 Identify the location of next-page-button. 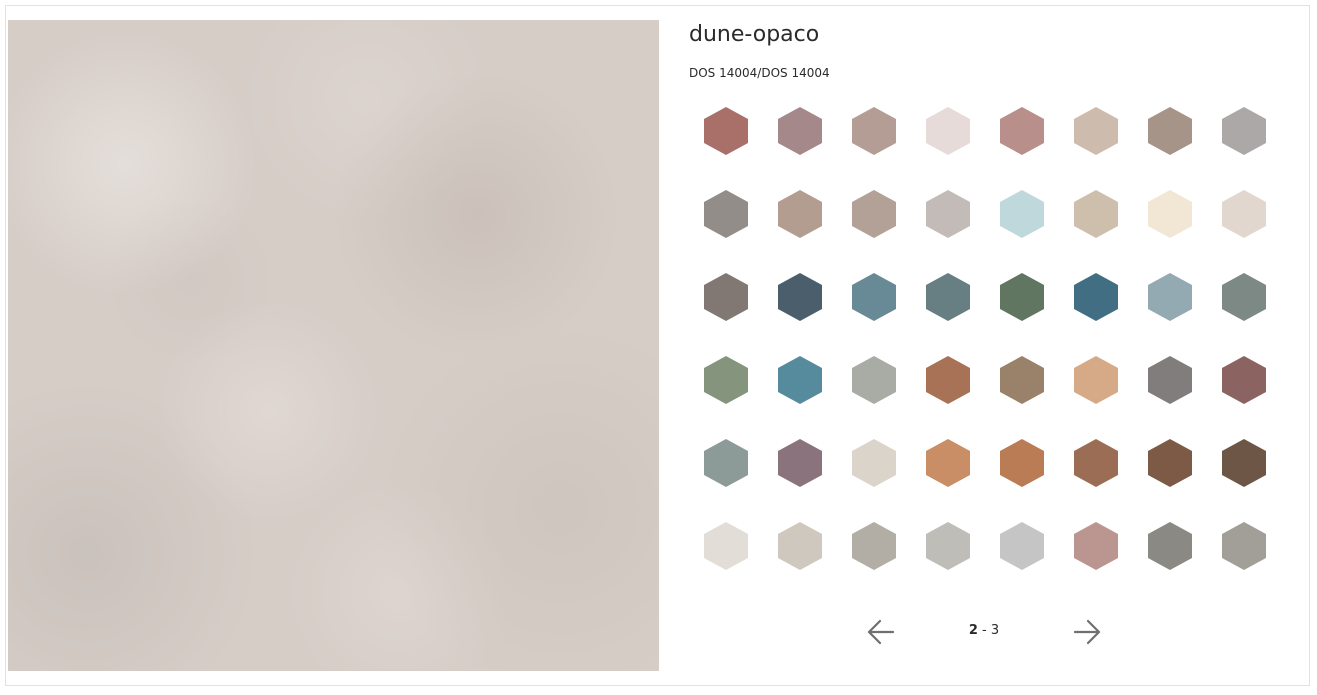
(1087, 632).